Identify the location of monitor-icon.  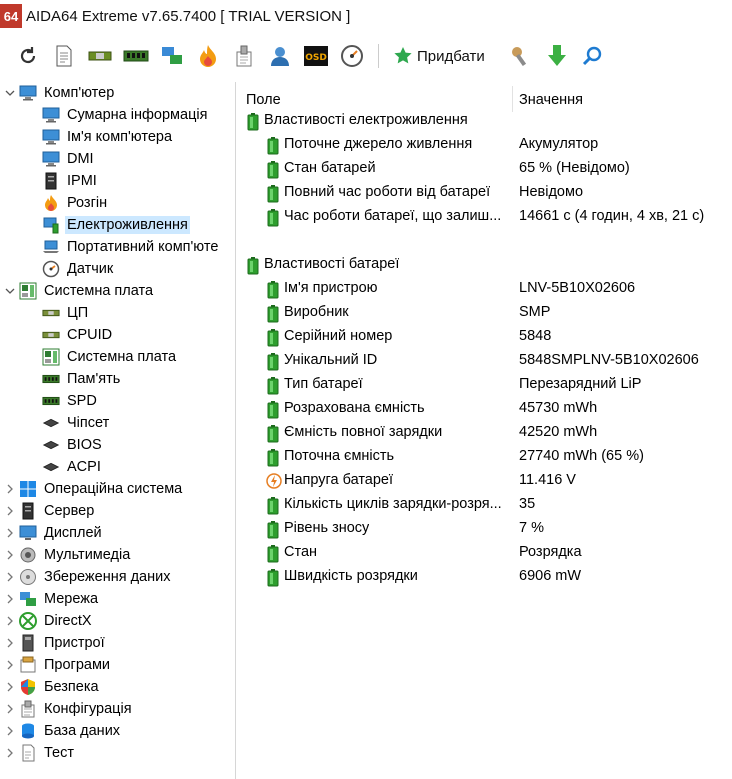
(28, 533).